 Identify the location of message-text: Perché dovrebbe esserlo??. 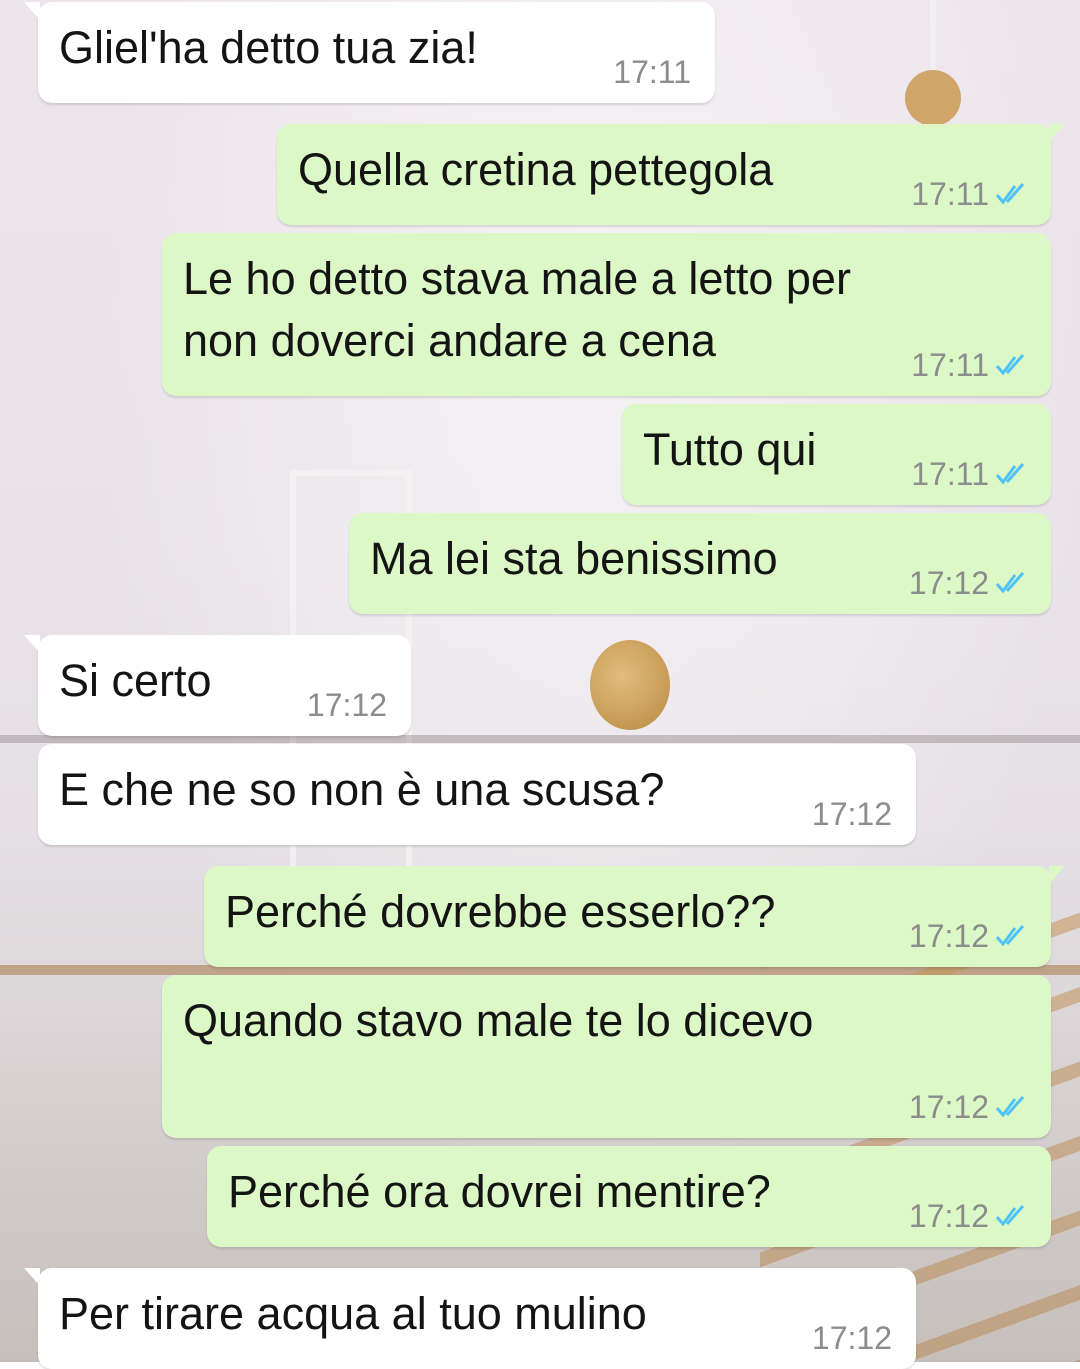
(500, 911).